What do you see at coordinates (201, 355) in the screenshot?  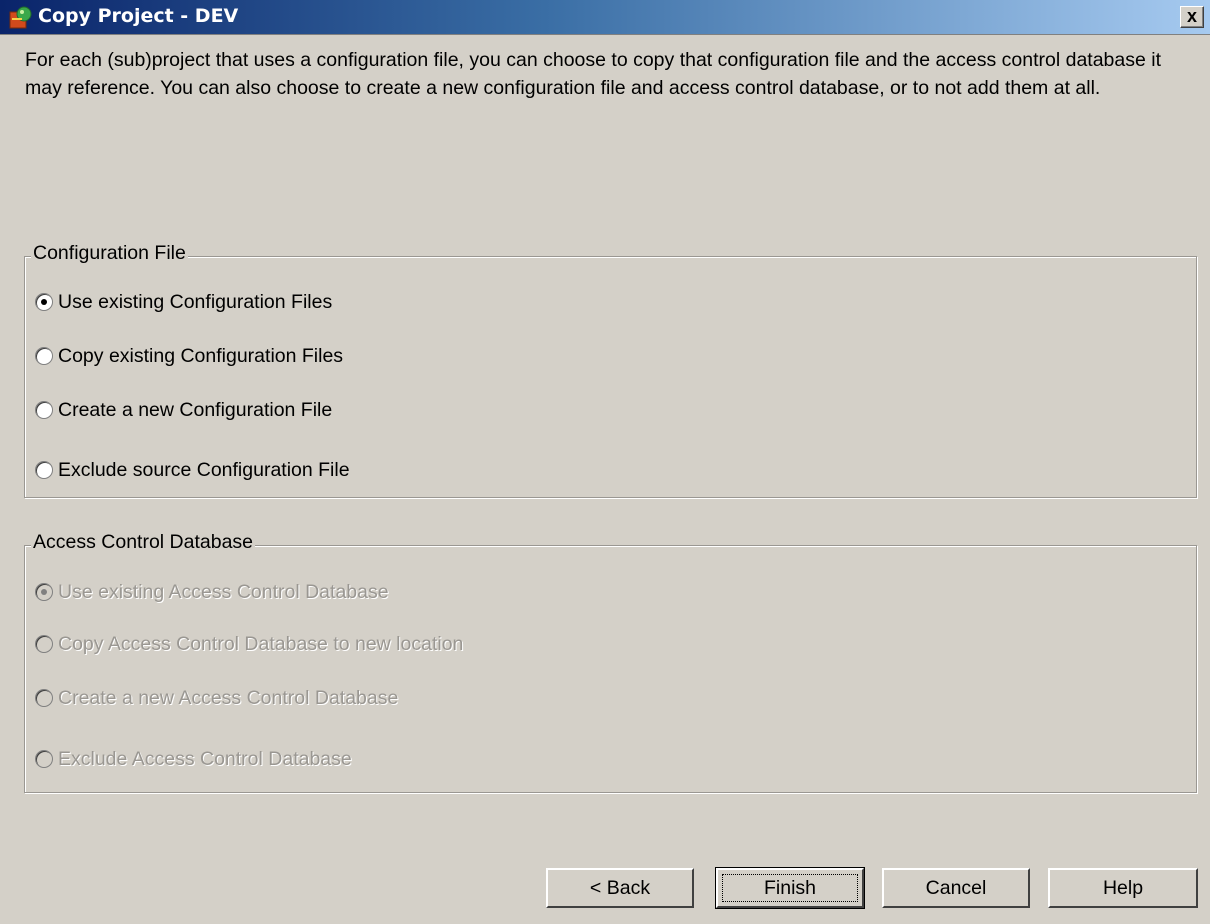 I see `radio-label: Copy existing Configuration Files` at bounding box center [201, 355].